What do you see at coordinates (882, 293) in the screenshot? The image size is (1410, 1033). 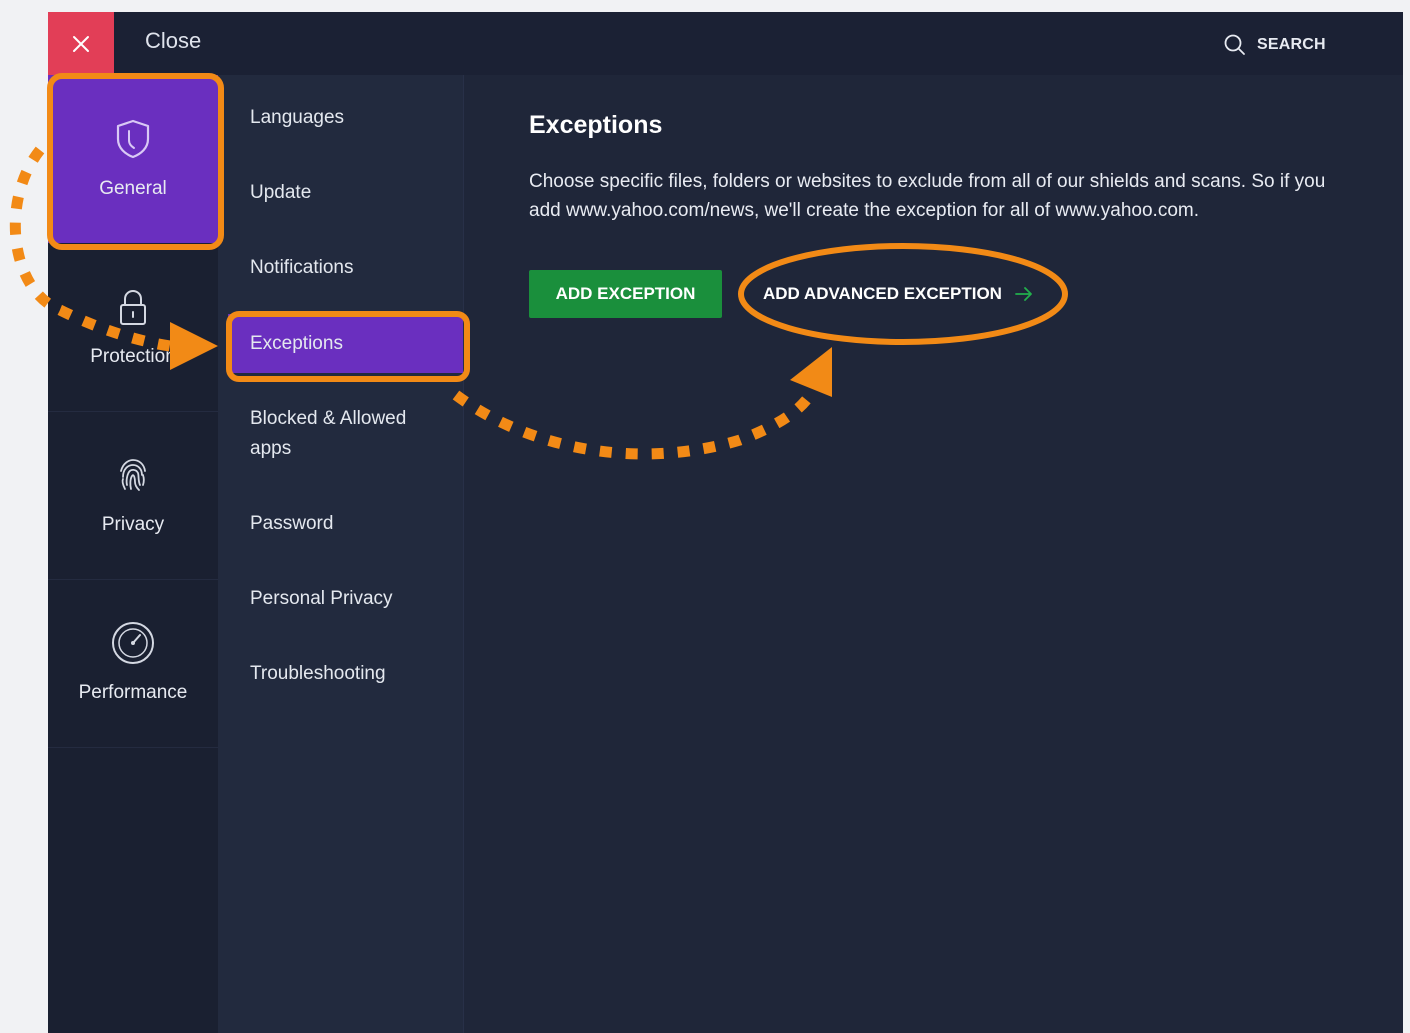 I see `add-advanced-exception-label: ADD ADVANCED EXCEPTION` at bounding box center [882, 293].